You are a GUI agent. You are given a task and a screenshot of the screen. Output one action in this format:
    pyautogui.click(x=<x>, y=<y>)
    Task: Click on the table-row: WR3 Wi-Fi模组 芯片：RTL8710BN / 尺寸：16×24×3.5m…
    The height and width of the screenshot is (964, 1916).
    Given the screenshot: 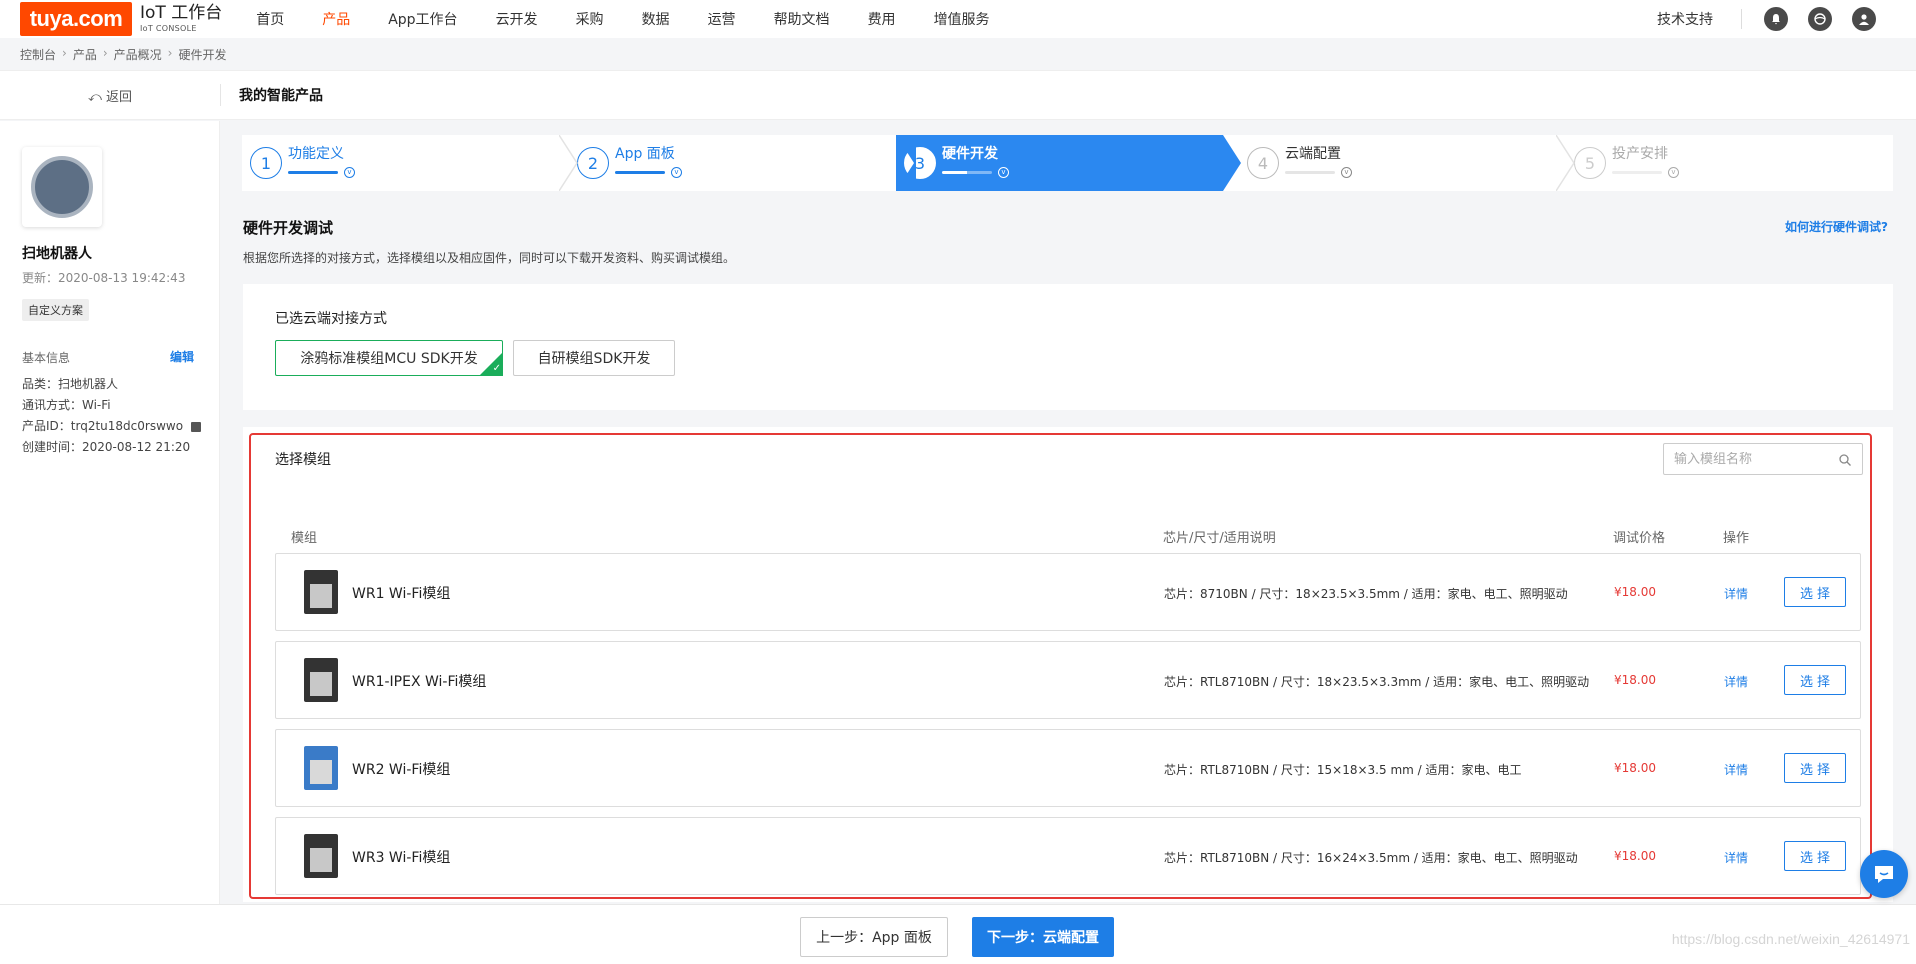 What is the action you would take?
    pyautogui.click(x=1068, y=856)
    